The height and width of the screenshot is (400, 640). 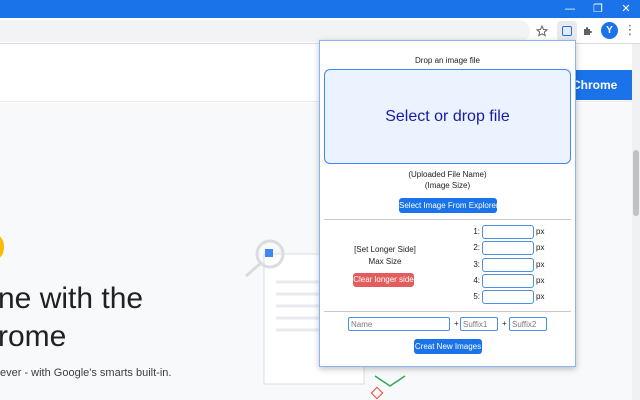 What do you see at coordinates (476, 264) in the screenshot?
I see `size-label: 3:` at bounding box center [476, 264].